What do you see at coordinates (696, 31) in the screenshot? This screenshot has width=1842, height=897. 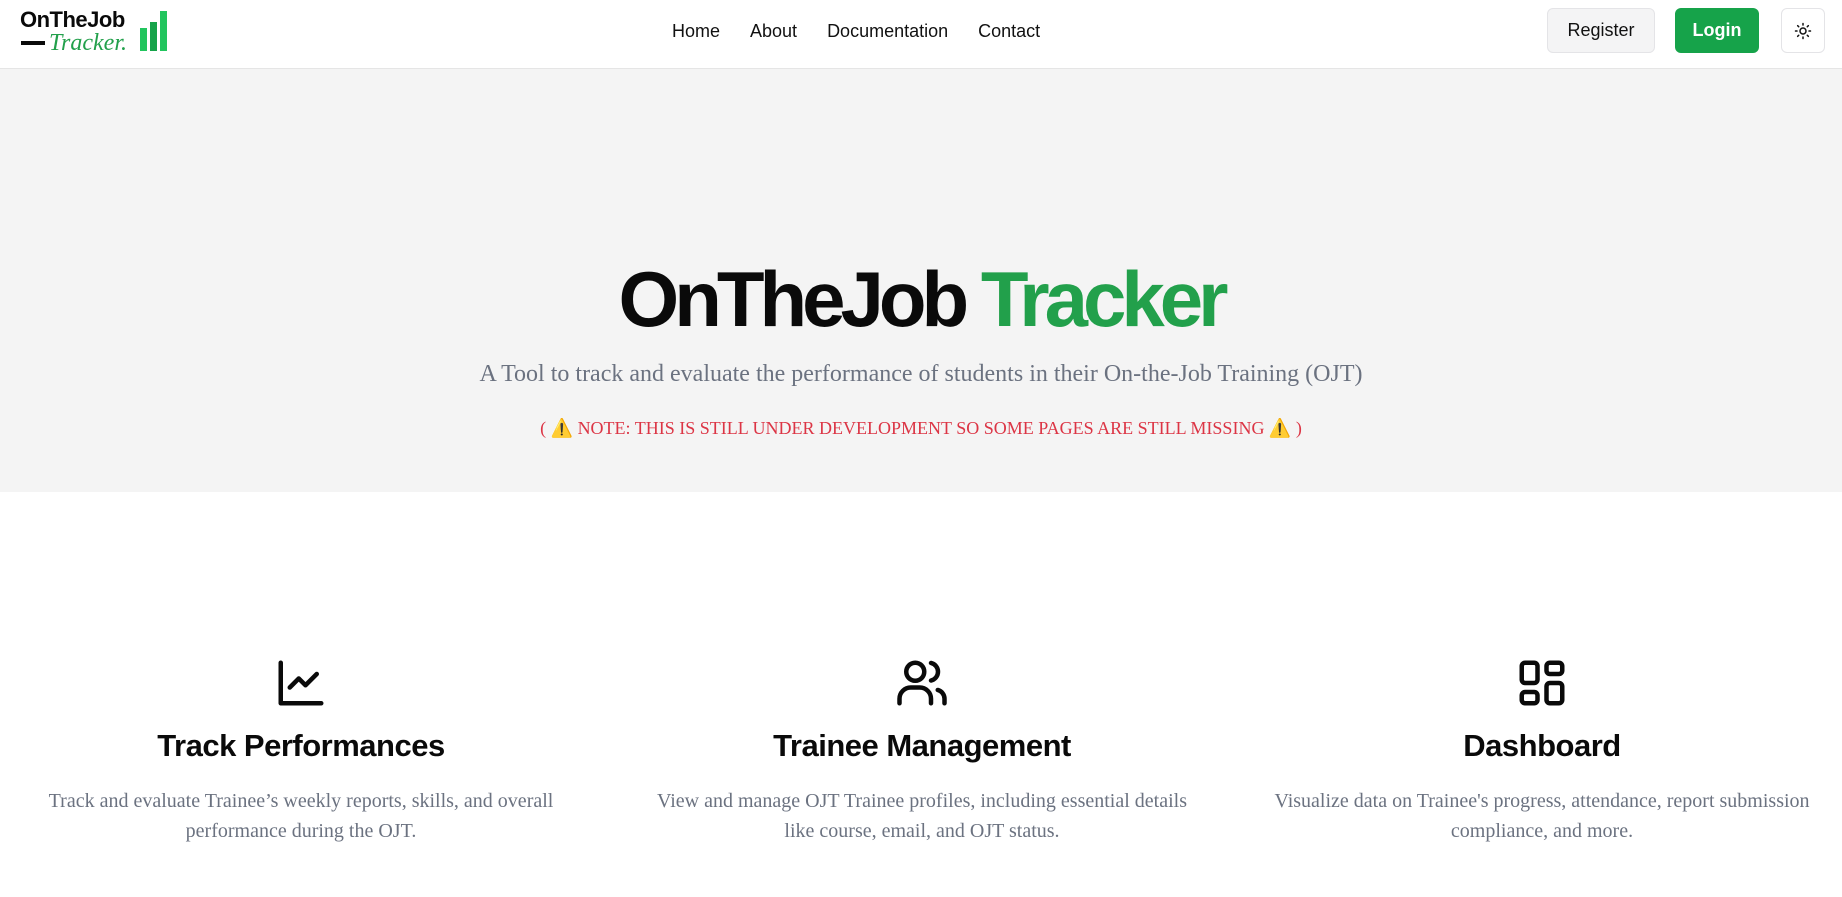 I see `nav-home-link: Home` at bounding box center [696, 31].